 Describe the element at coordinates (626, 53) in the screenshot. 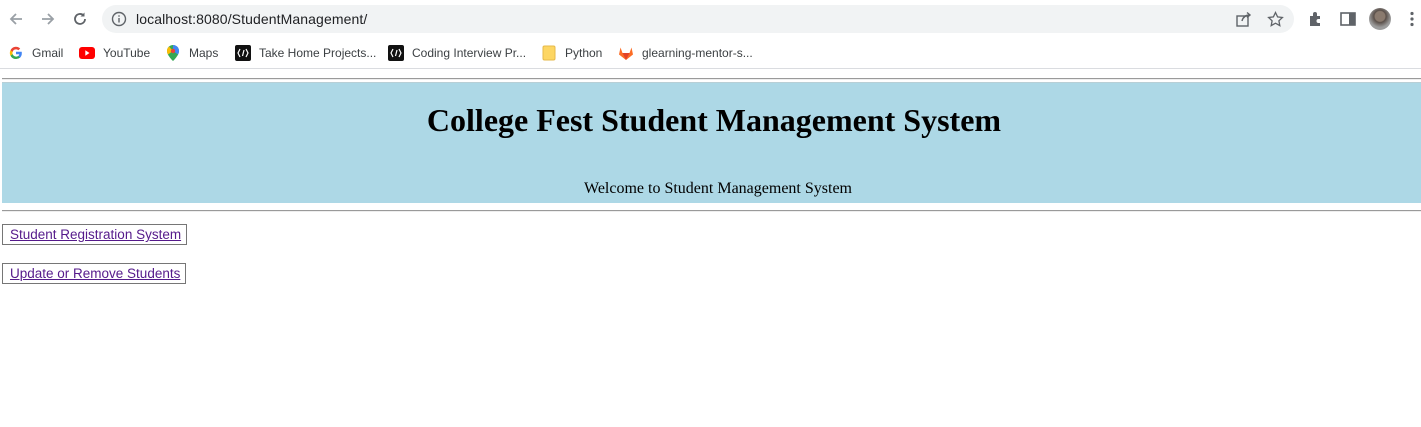

I see `gitlab-icon` at that location.